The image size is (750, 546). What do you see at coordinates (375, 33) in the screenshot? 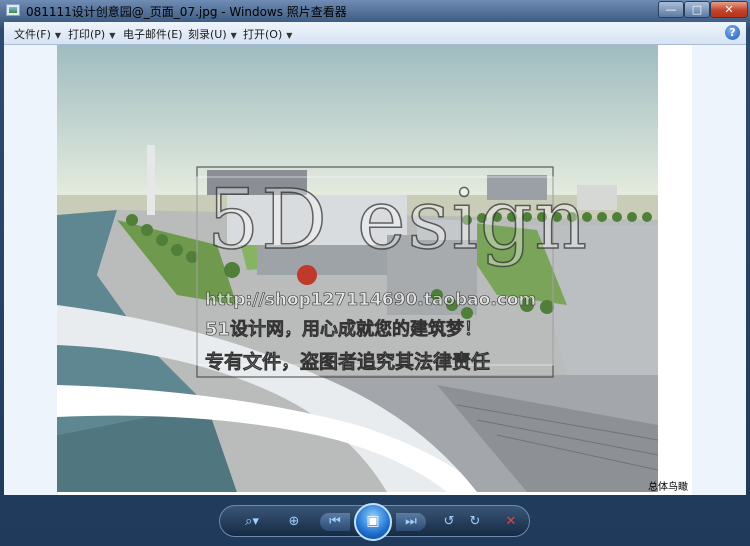
I see `menu-bar: 文件(F) ▼ 打印(P) ▼ 电子邮件(E) 刻录(U) ▼ 打开(O) ▼ ?` at bounding box center [375, 33].